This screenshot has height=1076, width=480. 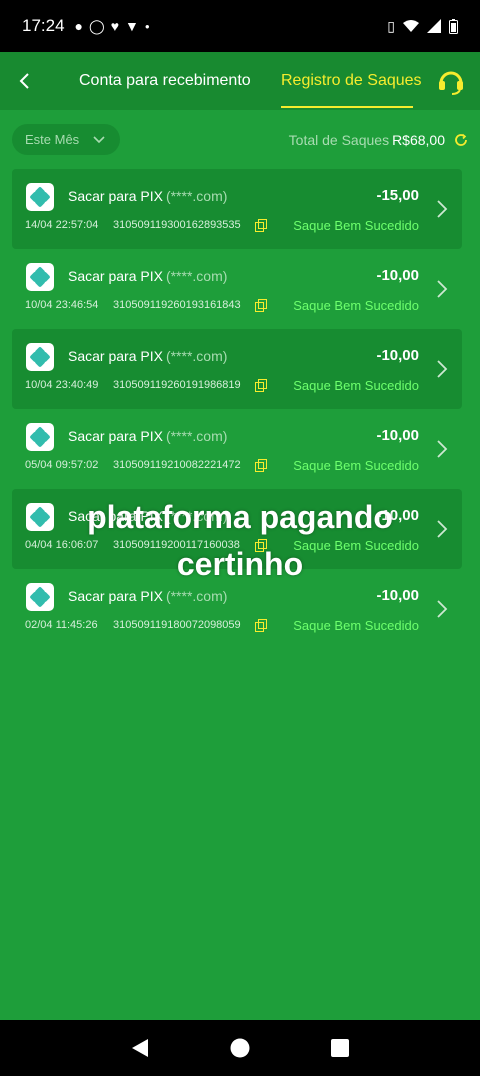 I want to click on battery-icon, so click(x=453, y=26).